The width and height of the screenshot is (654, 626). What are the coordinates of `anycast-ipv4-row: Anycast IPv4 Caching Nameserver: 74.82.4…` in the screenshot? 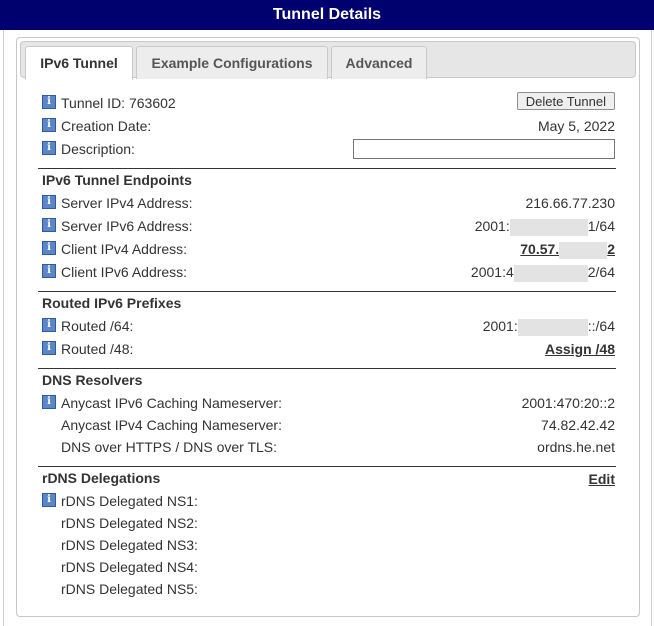 It's located at (328, 425).